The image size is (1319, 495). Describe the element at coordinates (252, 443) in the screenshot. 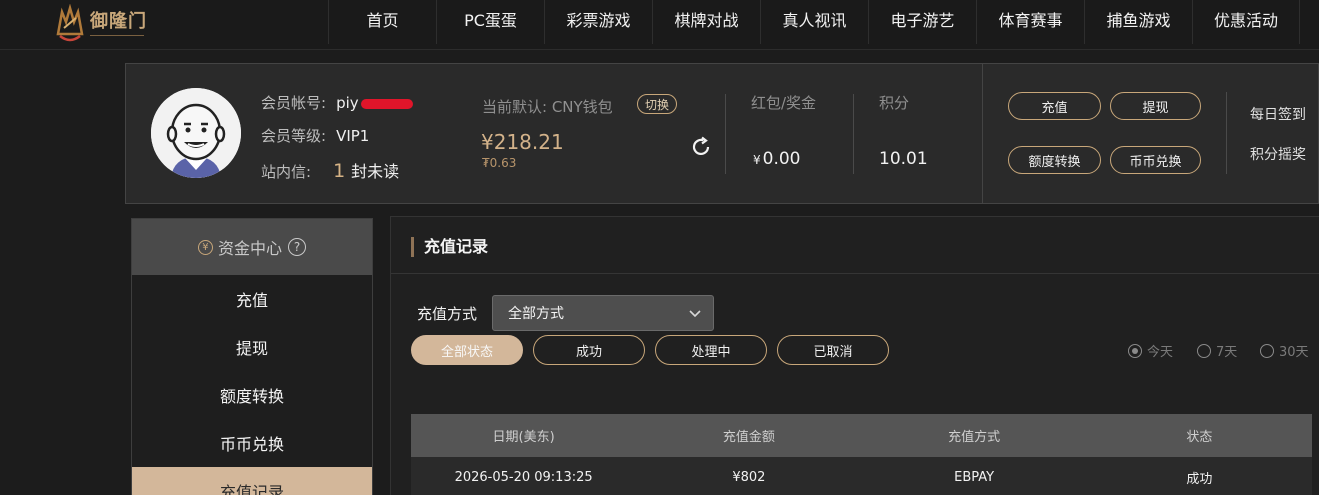

I see `sidebar-item-exchange: 币币兑换` at that location.